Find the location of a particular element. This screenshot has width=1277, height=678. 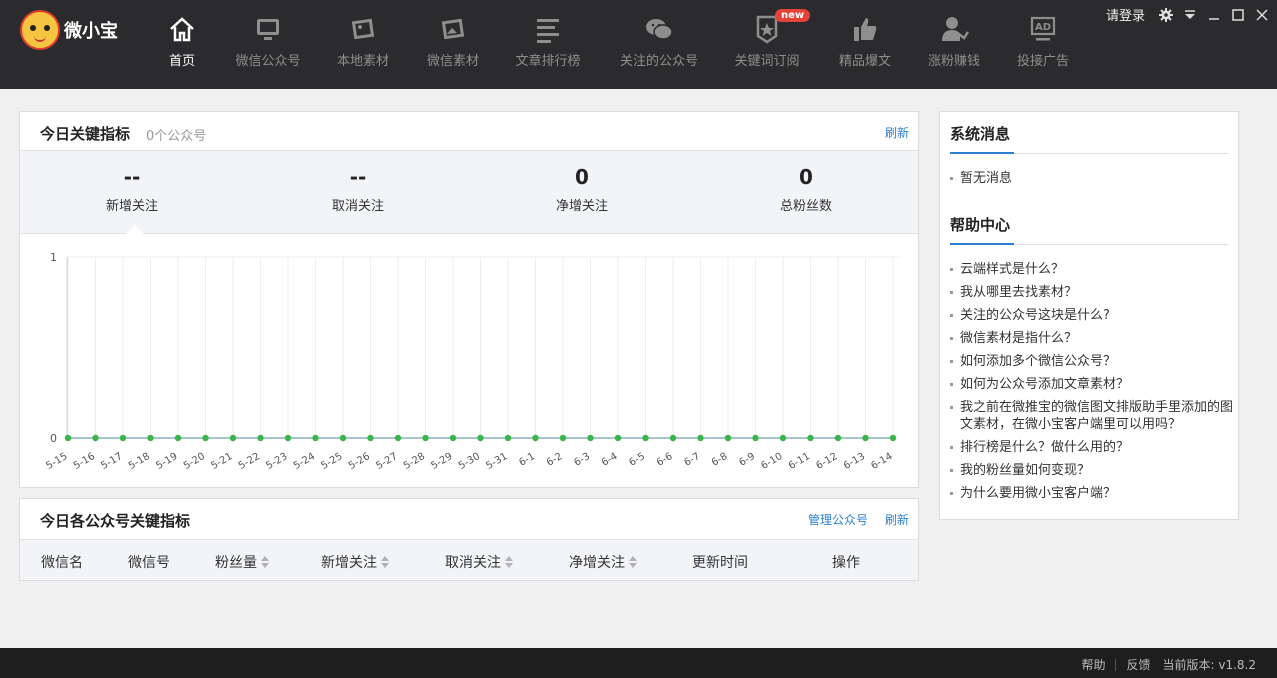

footer-feedback-link: 反馈 is located at coordinates (1138, 664).